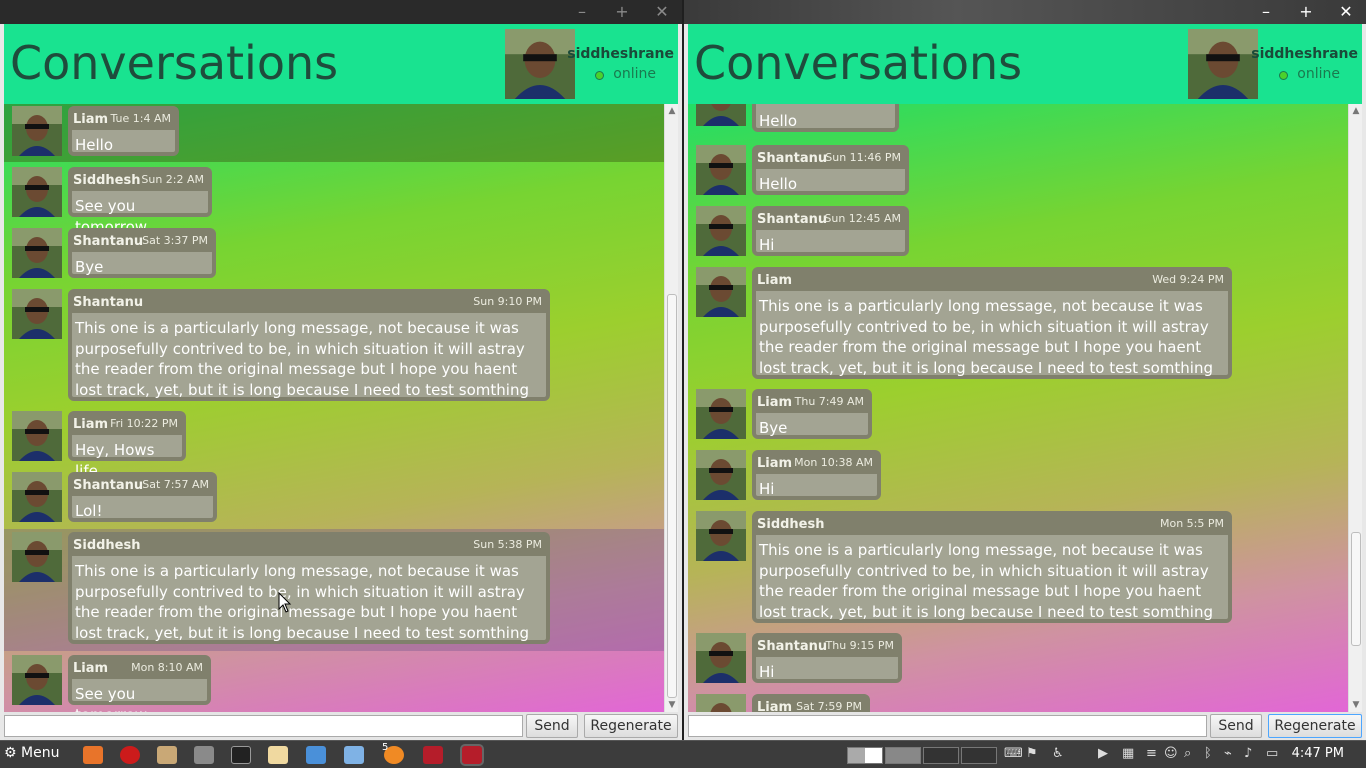 This screenshot has height=768, width=1366. Describe the element at coordinates (1187, 753) in the screenshot. I see `search-icon: ⌕` at that location.